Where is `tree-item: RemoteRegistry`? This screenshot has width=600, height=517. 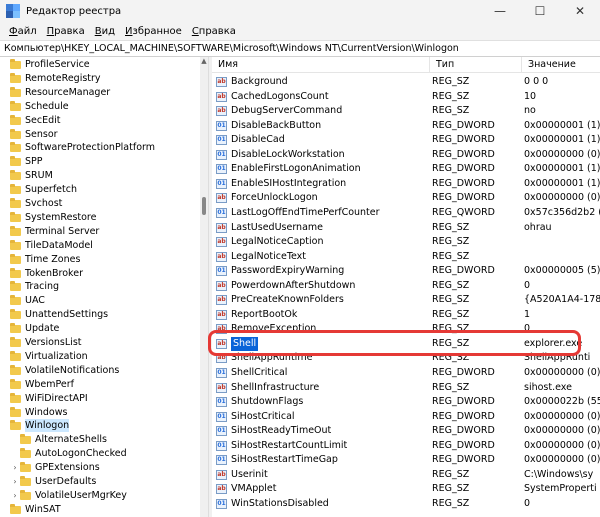 tree-item: RemoteRegistry is located at coordinates (50, 78).